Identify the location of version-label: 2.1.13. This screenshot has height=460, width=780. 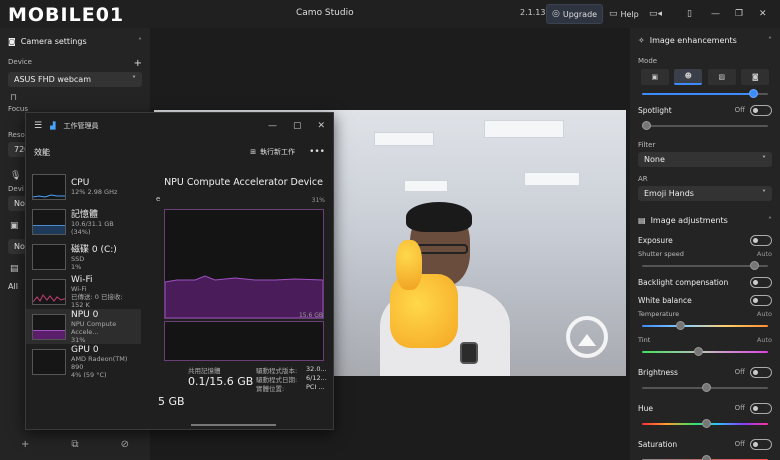
(533, 12).